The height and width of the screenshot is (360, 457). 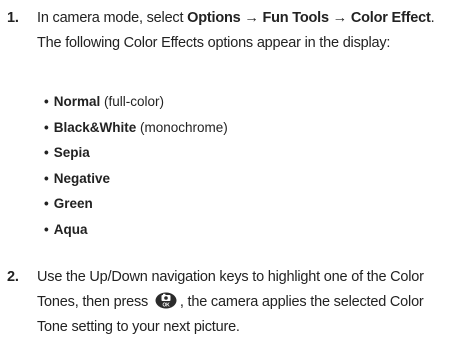 What do you see at coordinates (73, 203) in the screenshot?
I see `option-name: Green` at bounding box center [73, 203].